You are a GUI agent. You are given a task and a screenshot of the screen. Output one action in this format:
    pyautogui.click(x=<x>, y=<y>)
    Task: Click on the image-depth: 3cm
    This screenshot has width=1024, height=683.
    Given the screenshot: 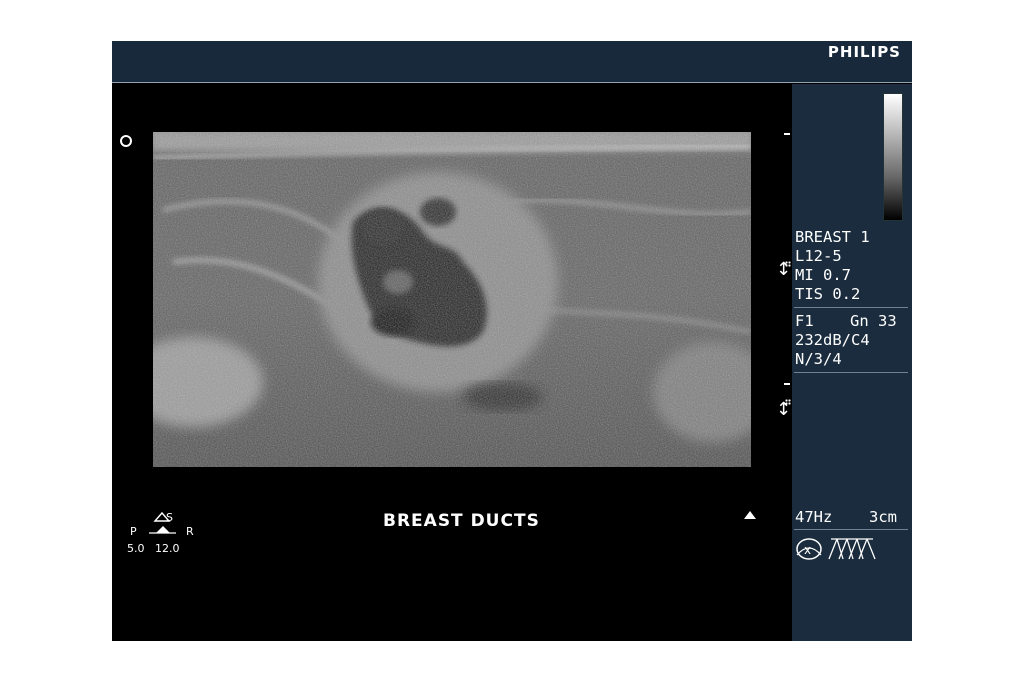 What is the action you would take?
    pyautogui.click(x=883, y=517)
    